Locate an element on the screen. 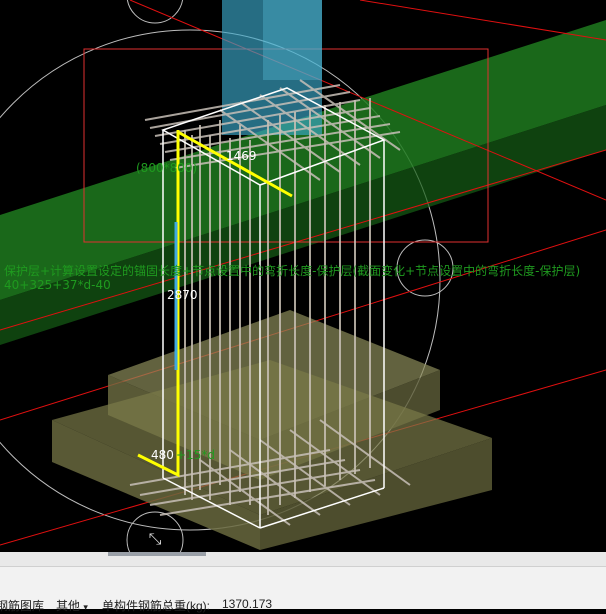  resize-arrows-icon: ⤡ is located at coordinates (155, 539).